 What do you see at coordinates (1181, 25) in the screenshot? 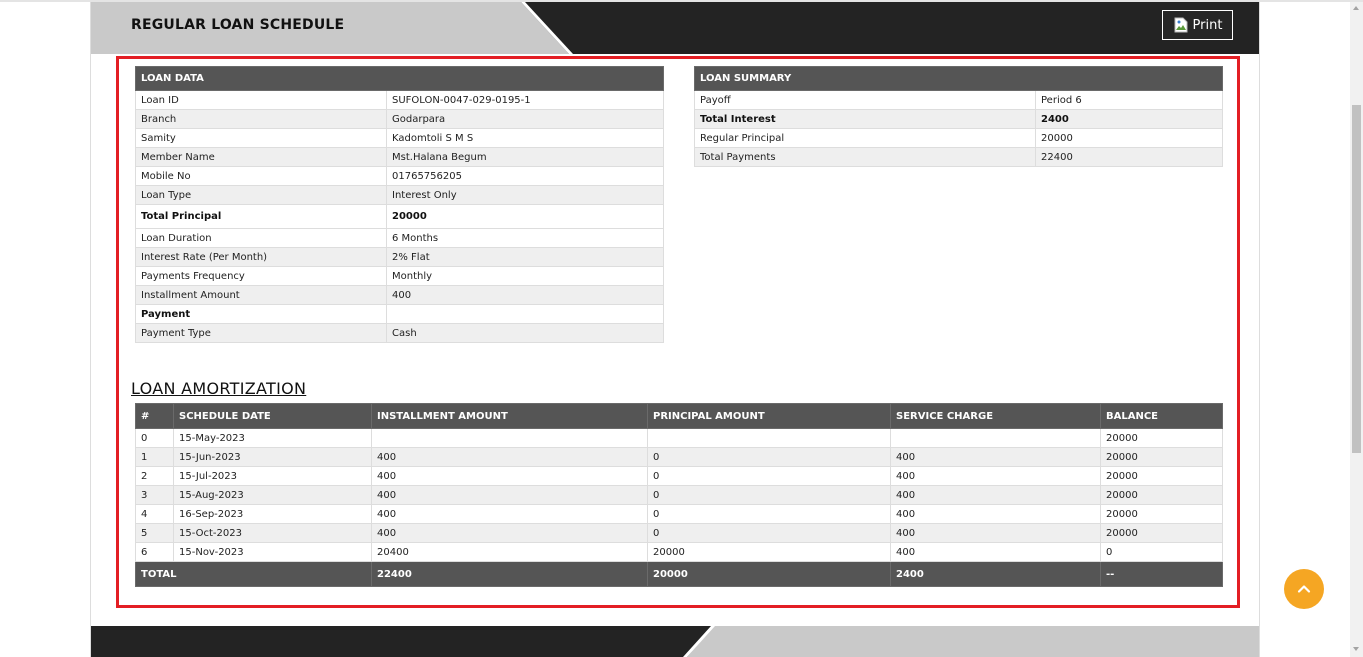
I see `broken-image-icon` at bounding box center [1181, 25].